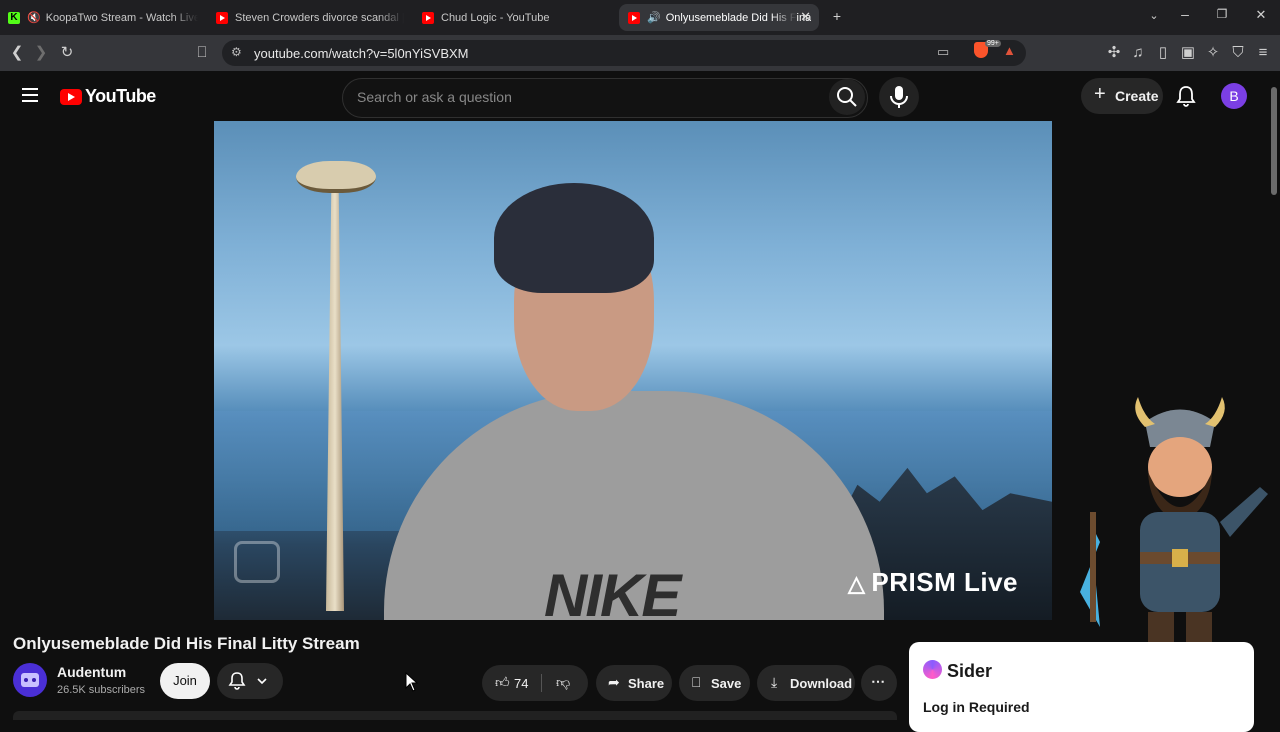 Image resolution: width=1280 pixels, height=732 pixels. What do you see at coordinates (71, 96) in the screenshot?
I see `youtube-play-icon` at bounding box center [71, 96].